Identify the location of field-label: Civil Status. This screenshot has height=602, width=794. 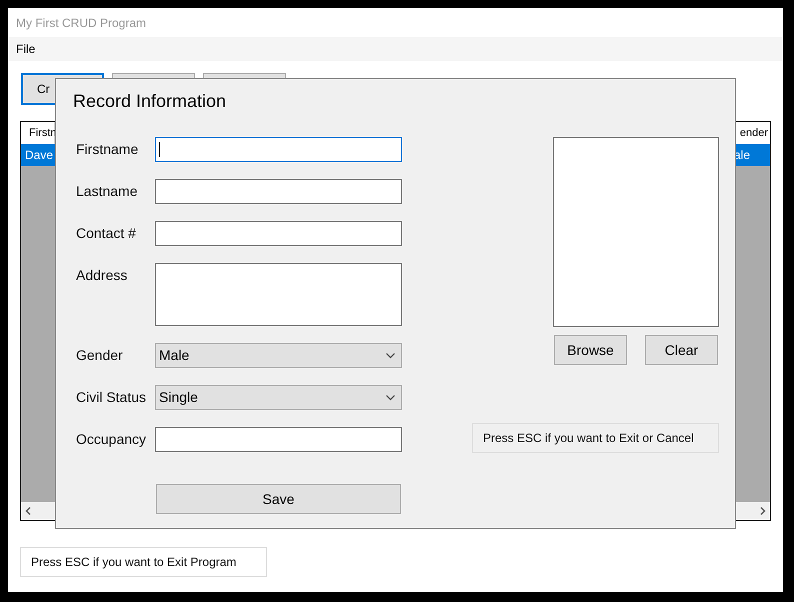
(112, 397).